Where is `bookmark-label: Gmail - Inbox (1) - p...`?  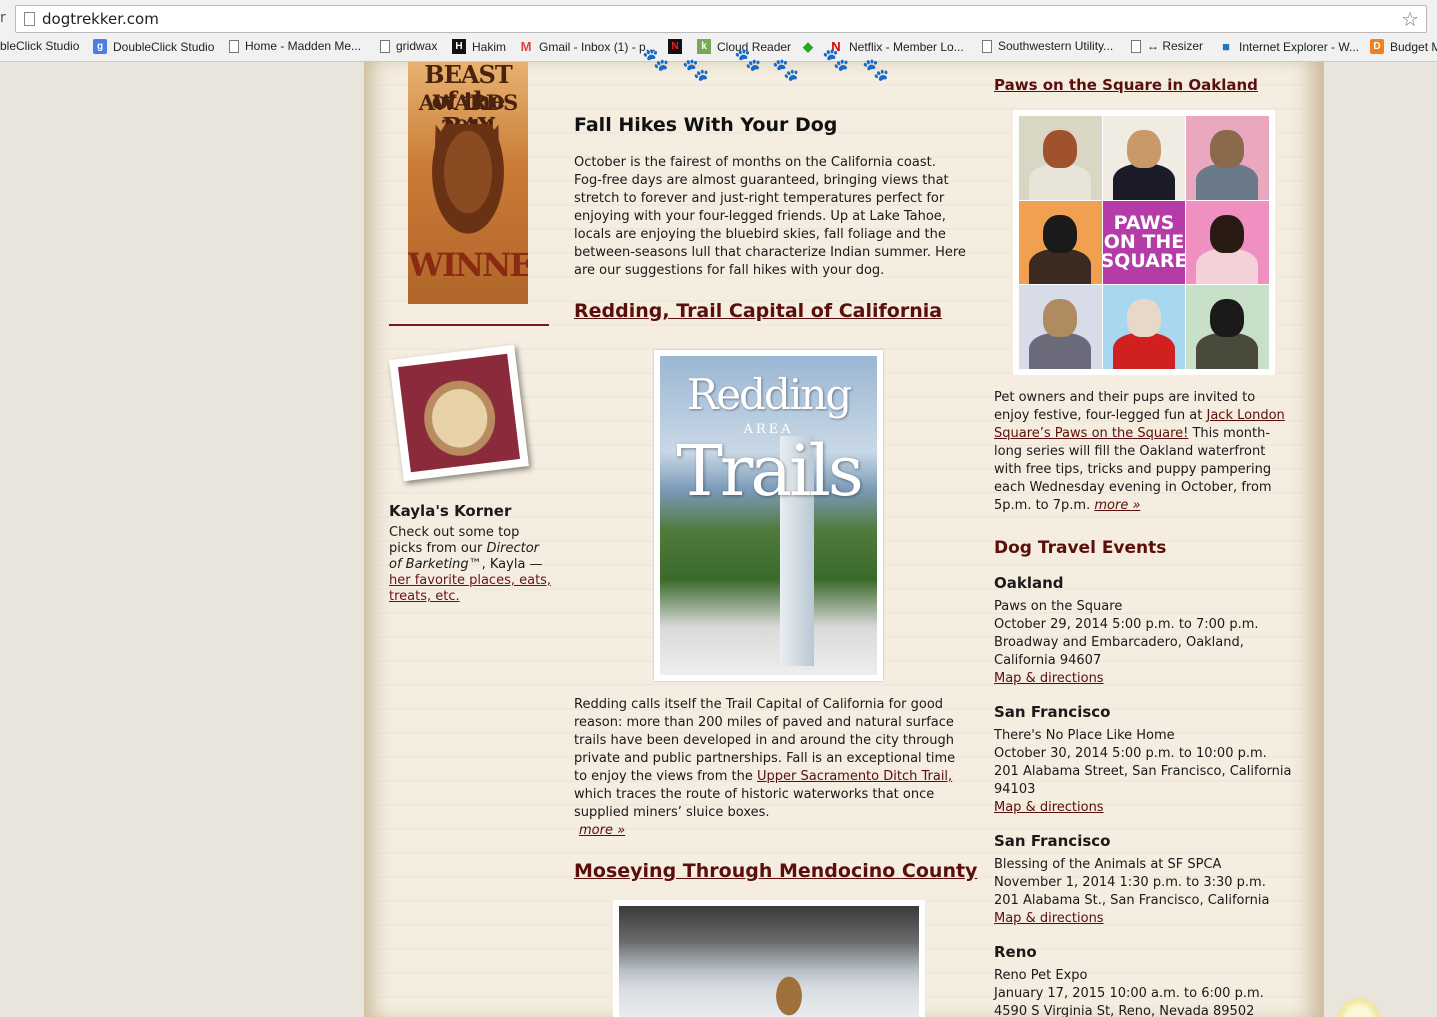
bookmark-label: Gmail - Inbox (1) - p... is located at coordinates (597, 46).